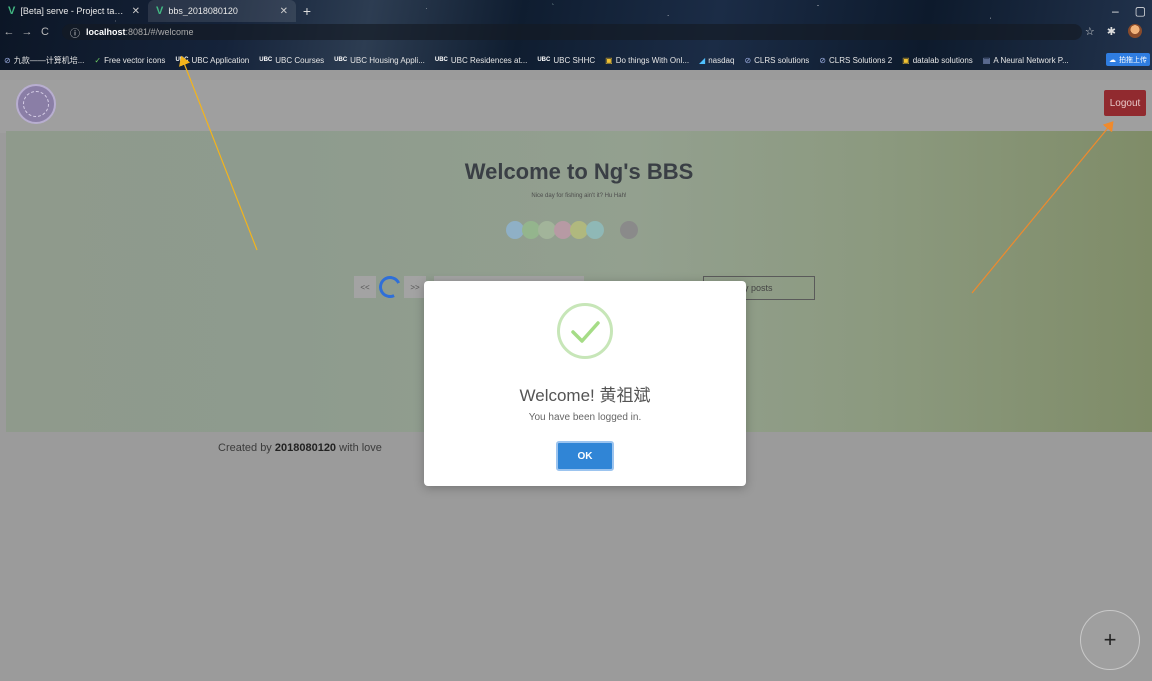  I want to click on tab-title: [Beta] serve - Project tasks - Vue, so click(73, 11).